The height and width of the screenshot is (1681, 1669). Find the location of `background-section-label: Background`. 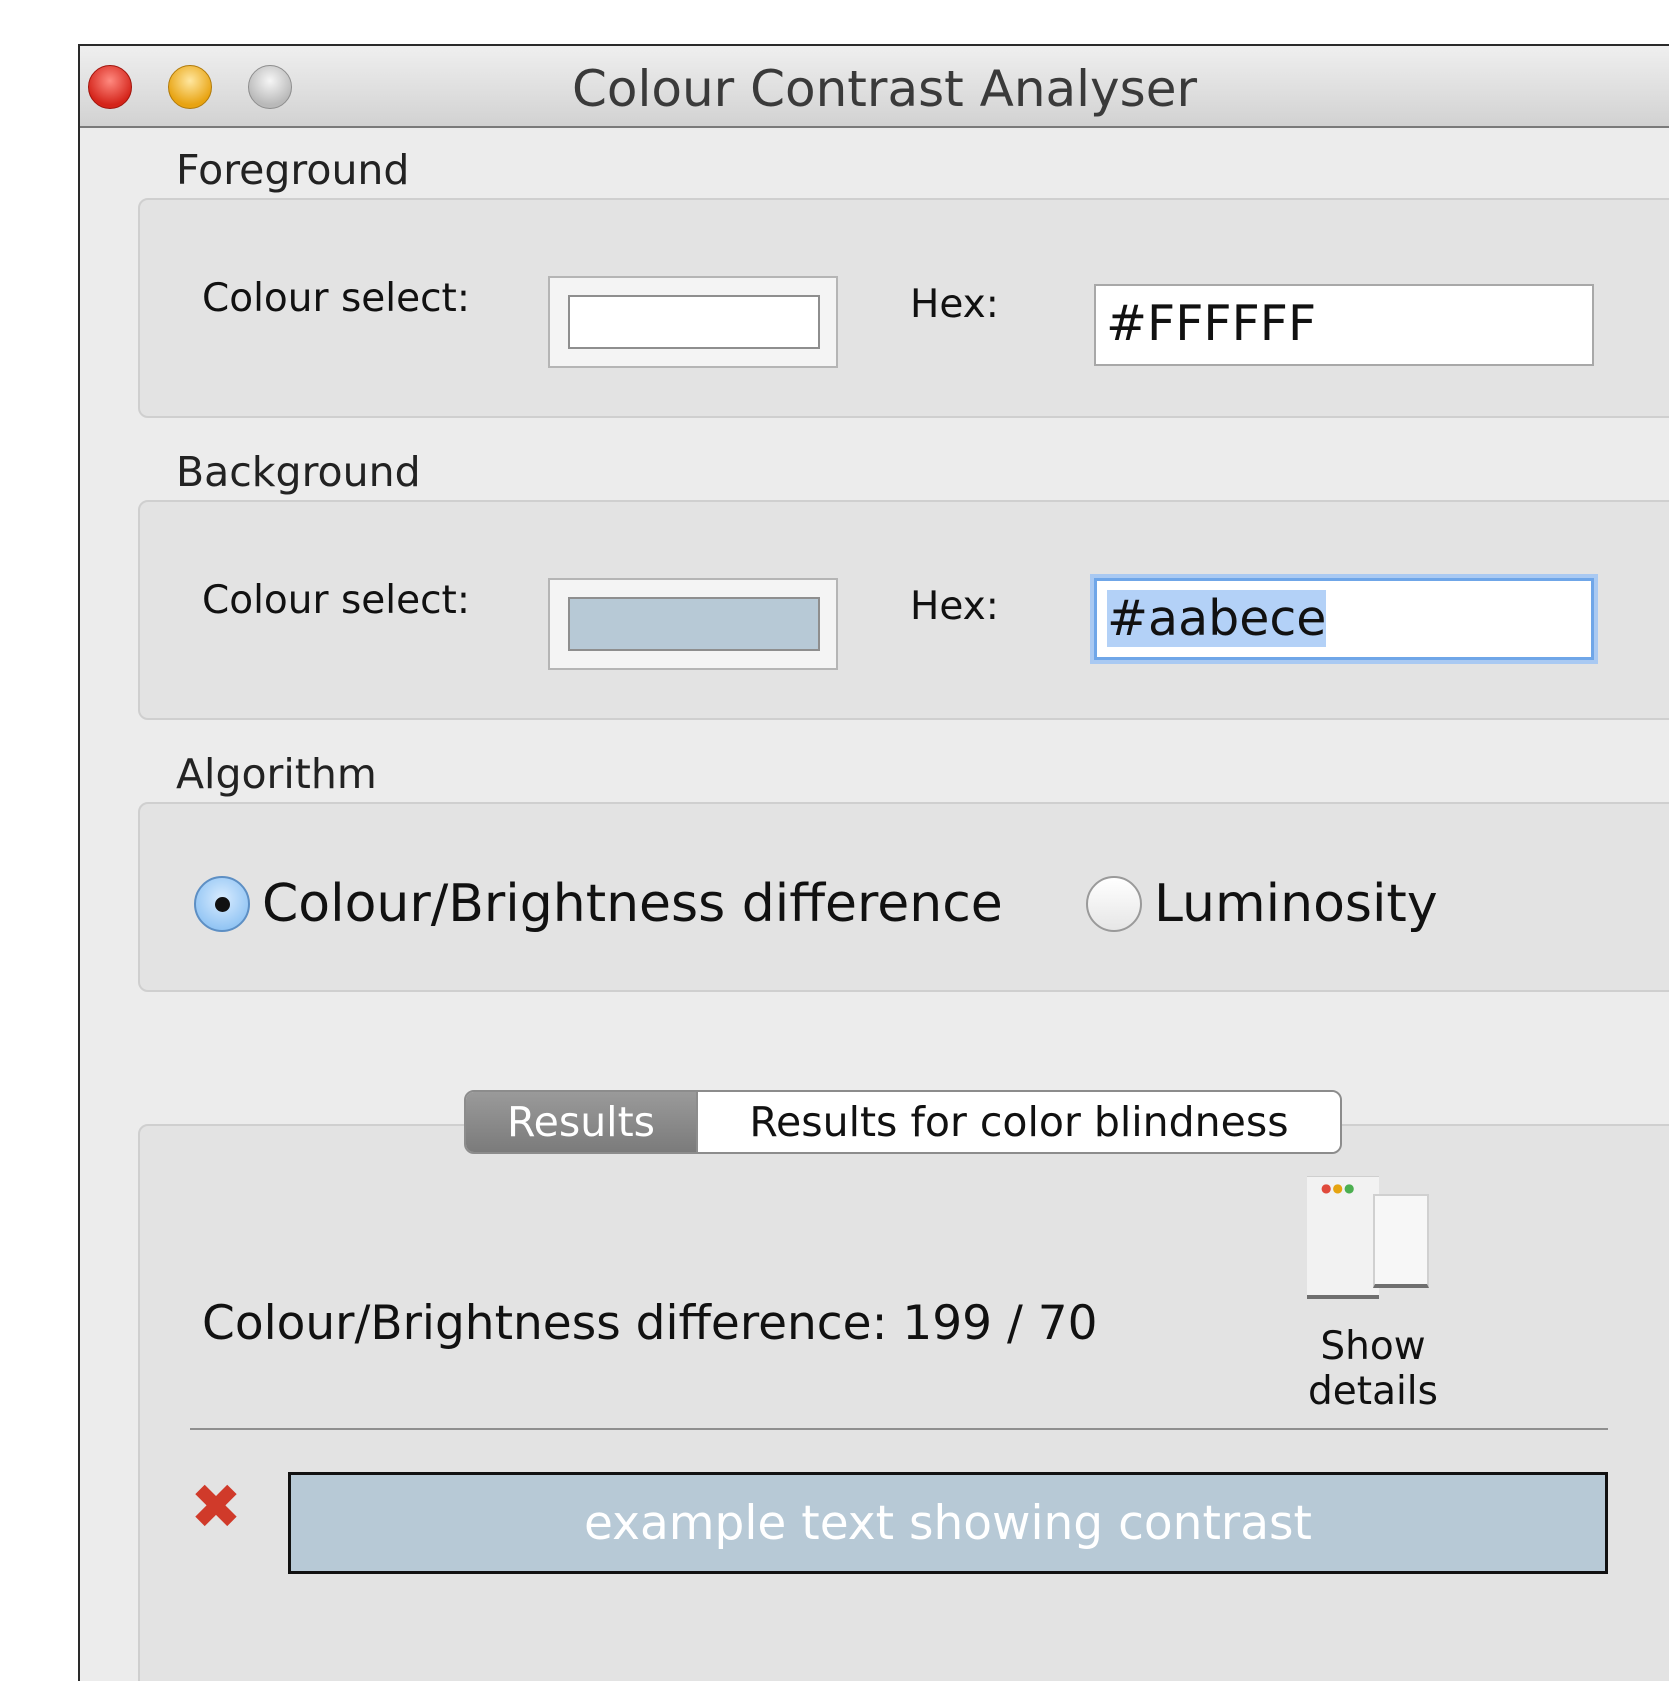

background-section-label: Background is located at coordinates (298, 472).